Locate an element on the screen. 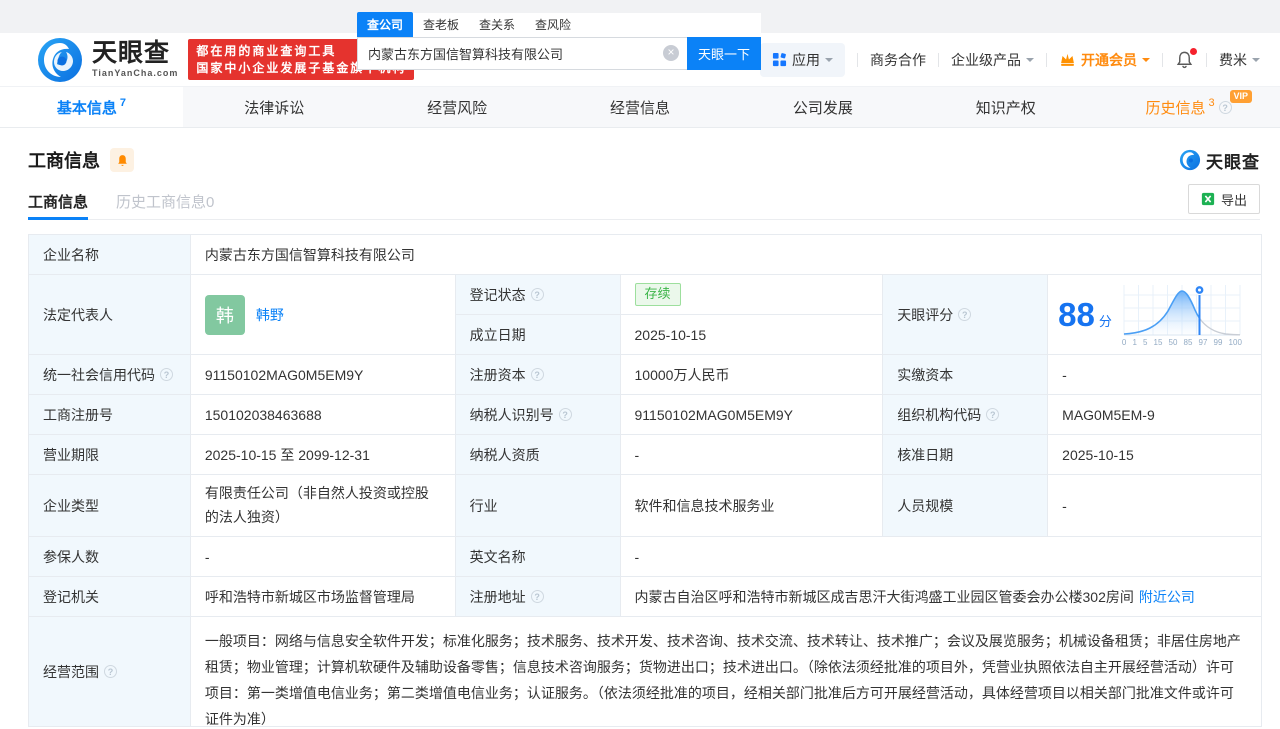  field-value-reg-authority: 呼和浩特市新城区市场监督管理局 is located at coordinates (323, 597).